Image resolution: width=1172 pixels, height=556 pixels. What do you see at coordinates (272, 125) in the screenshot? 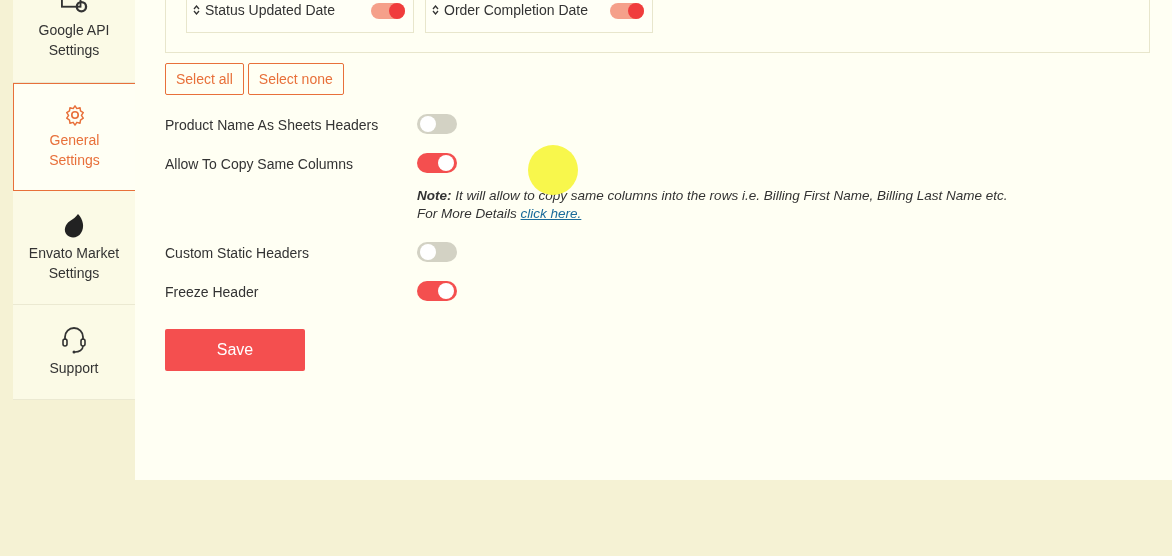
I see `setting-label: Product Name As Sheets Headers` at bounding box center [272, 125].